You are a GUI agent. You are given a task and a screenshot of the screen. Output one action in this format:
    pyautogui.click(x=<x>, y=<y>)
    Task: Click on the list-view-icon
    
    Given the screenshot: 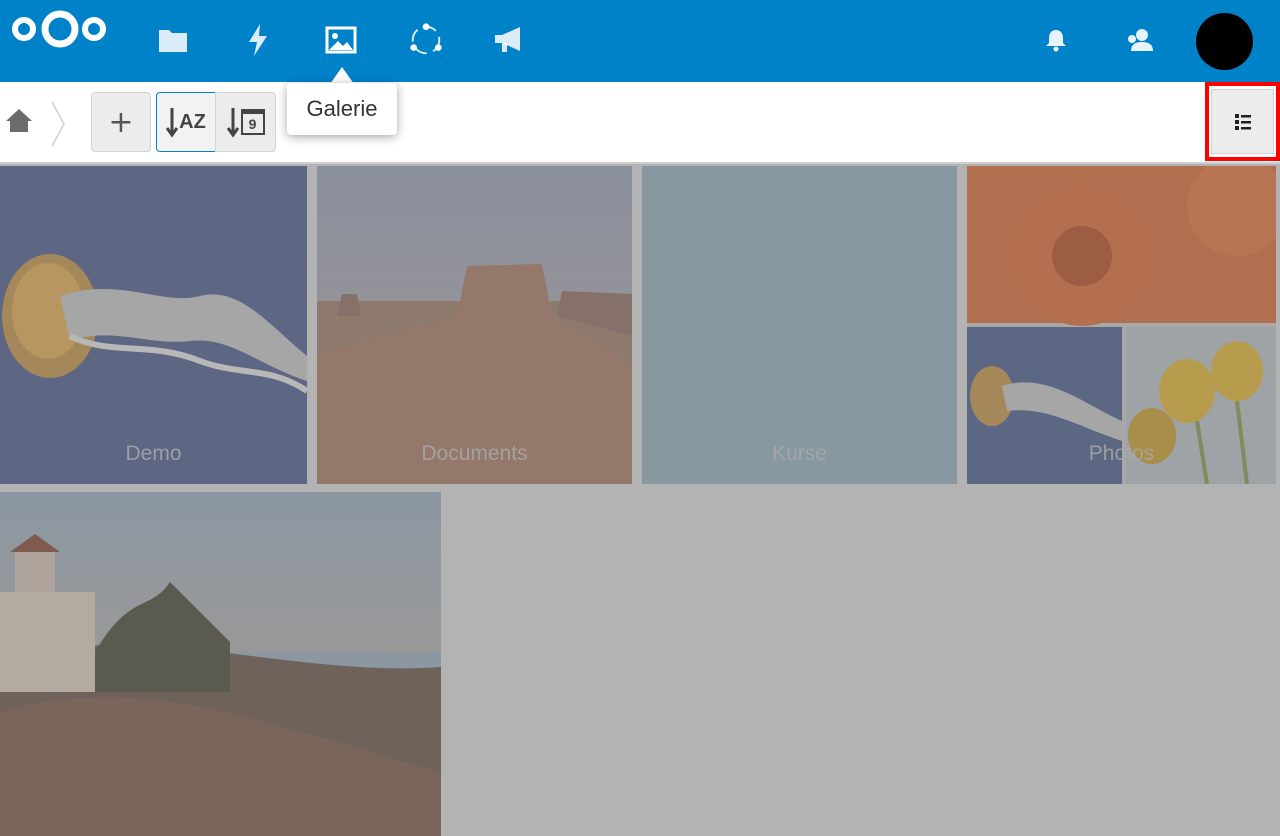 What is the action you would take?
    pyautogui.click(x=1242, y=121)
    